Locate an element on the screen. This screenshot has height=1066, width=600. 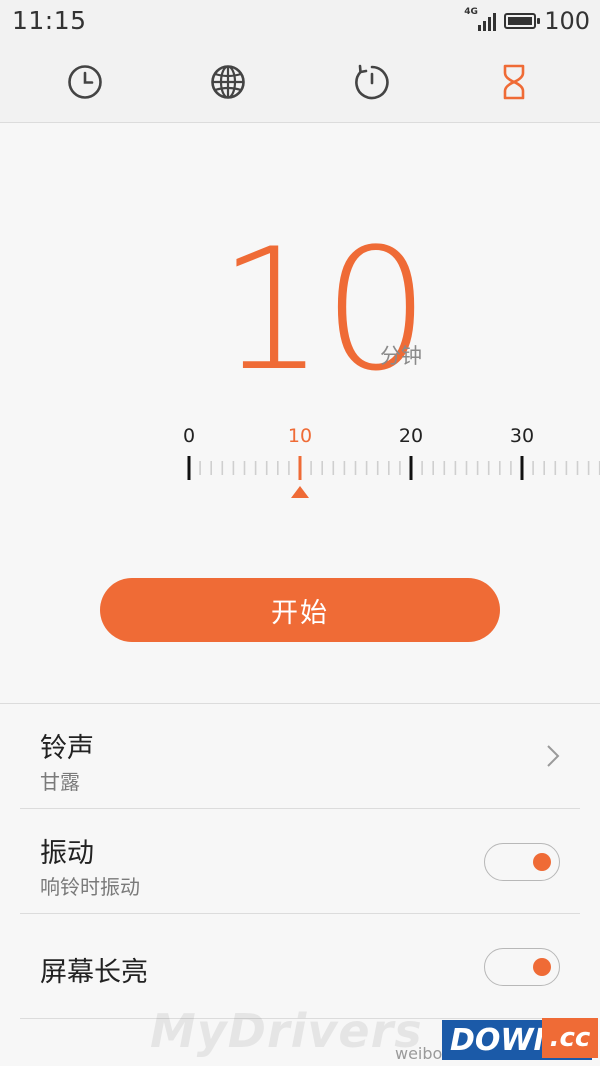
watermark-weibo: weibo is located at coordinates (419, 1053).